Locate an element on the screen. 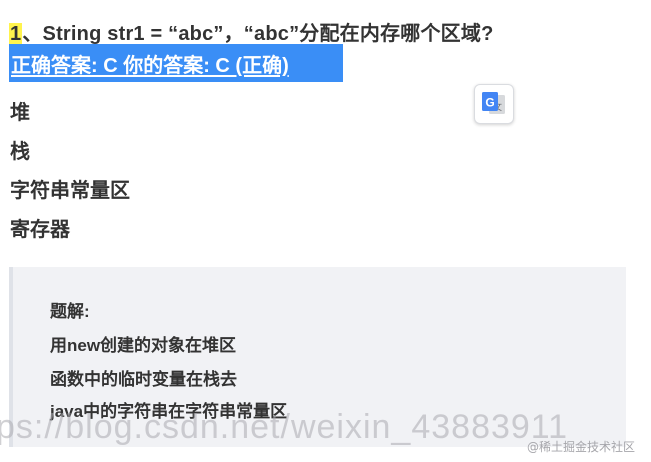 This screenshot has width=651, height=462. answer-text: 正确答案: C 你的答案: C (正确) is located at coordinates (150, 65).